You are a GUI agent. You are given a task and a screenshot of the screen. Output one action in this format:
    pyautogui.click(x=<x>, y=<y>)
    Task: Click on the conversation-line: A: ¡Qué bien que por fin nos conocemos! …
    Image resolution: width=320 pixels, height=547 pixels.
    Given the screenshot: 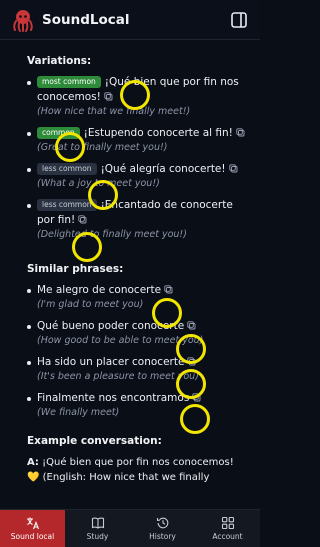 What is the action you would take?
    pyautogui.click(x=137, y=470)
    